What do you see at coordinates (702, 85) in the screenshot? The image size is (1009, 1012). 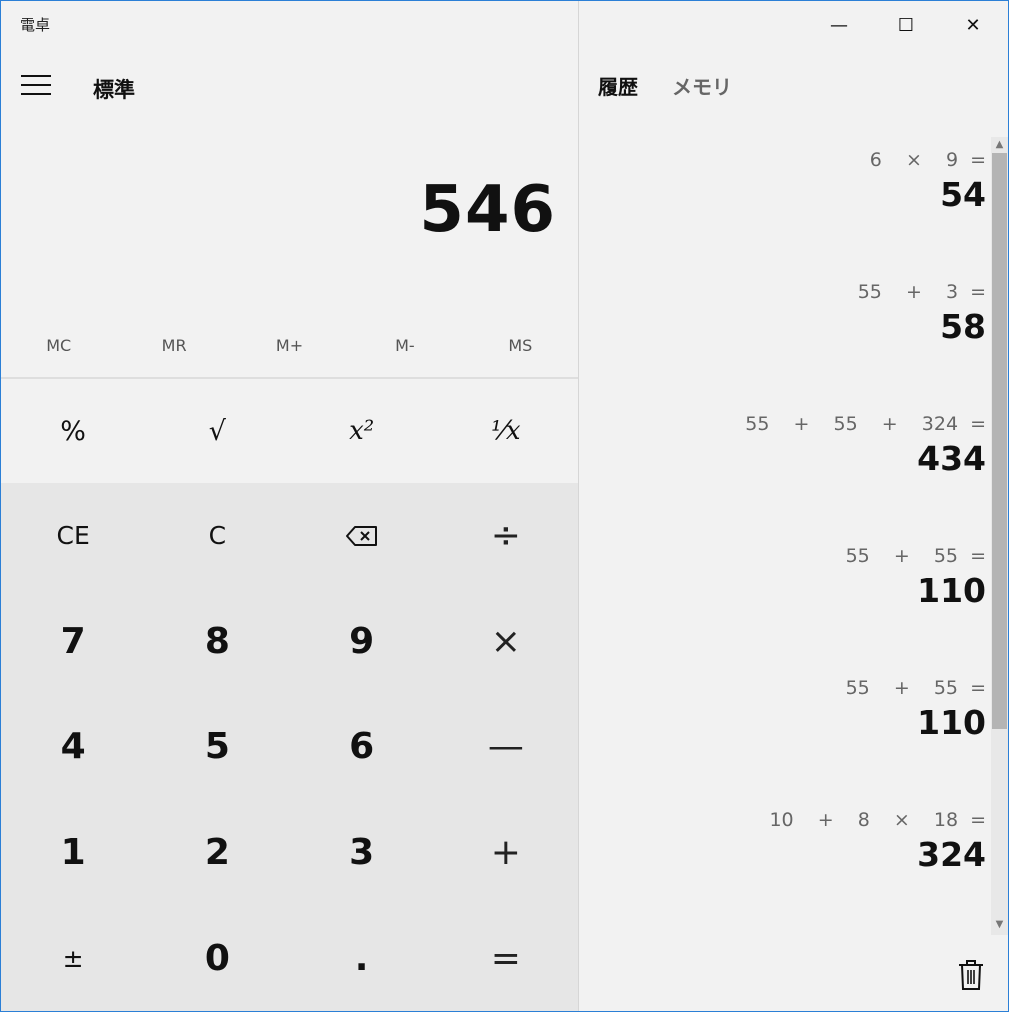 I see `tab-memory: メモリ` at bounding box center [702, 85].